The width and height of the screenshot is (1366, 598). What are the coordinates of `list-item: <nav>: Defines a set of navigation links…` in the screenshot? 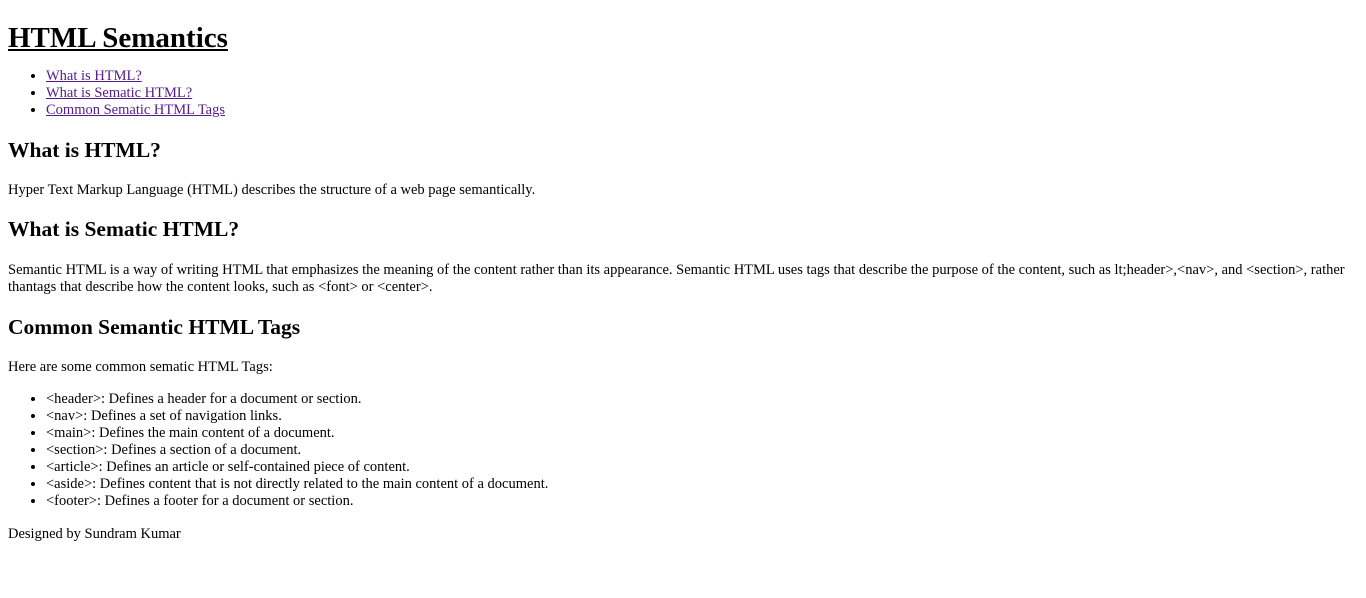 It's located at (702, 416).